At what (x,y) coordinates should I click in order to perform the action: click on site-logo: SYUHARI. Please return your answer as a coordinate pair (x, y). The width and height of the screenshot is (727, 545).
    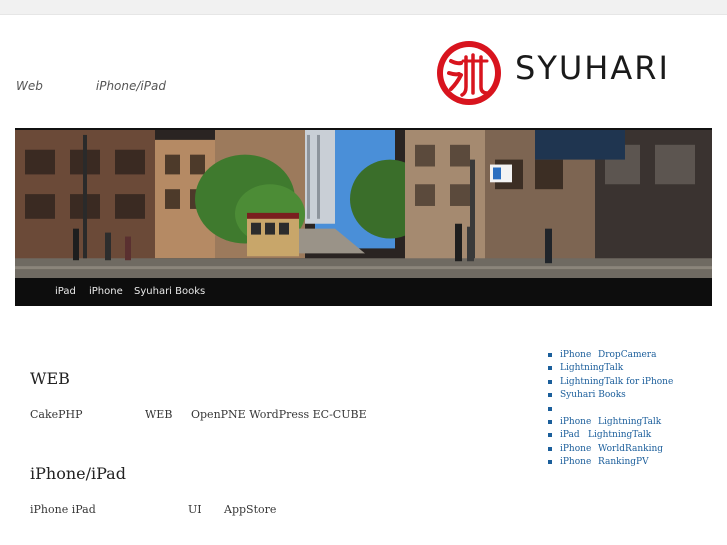
    Looking at the image, I should click on (566, 73).